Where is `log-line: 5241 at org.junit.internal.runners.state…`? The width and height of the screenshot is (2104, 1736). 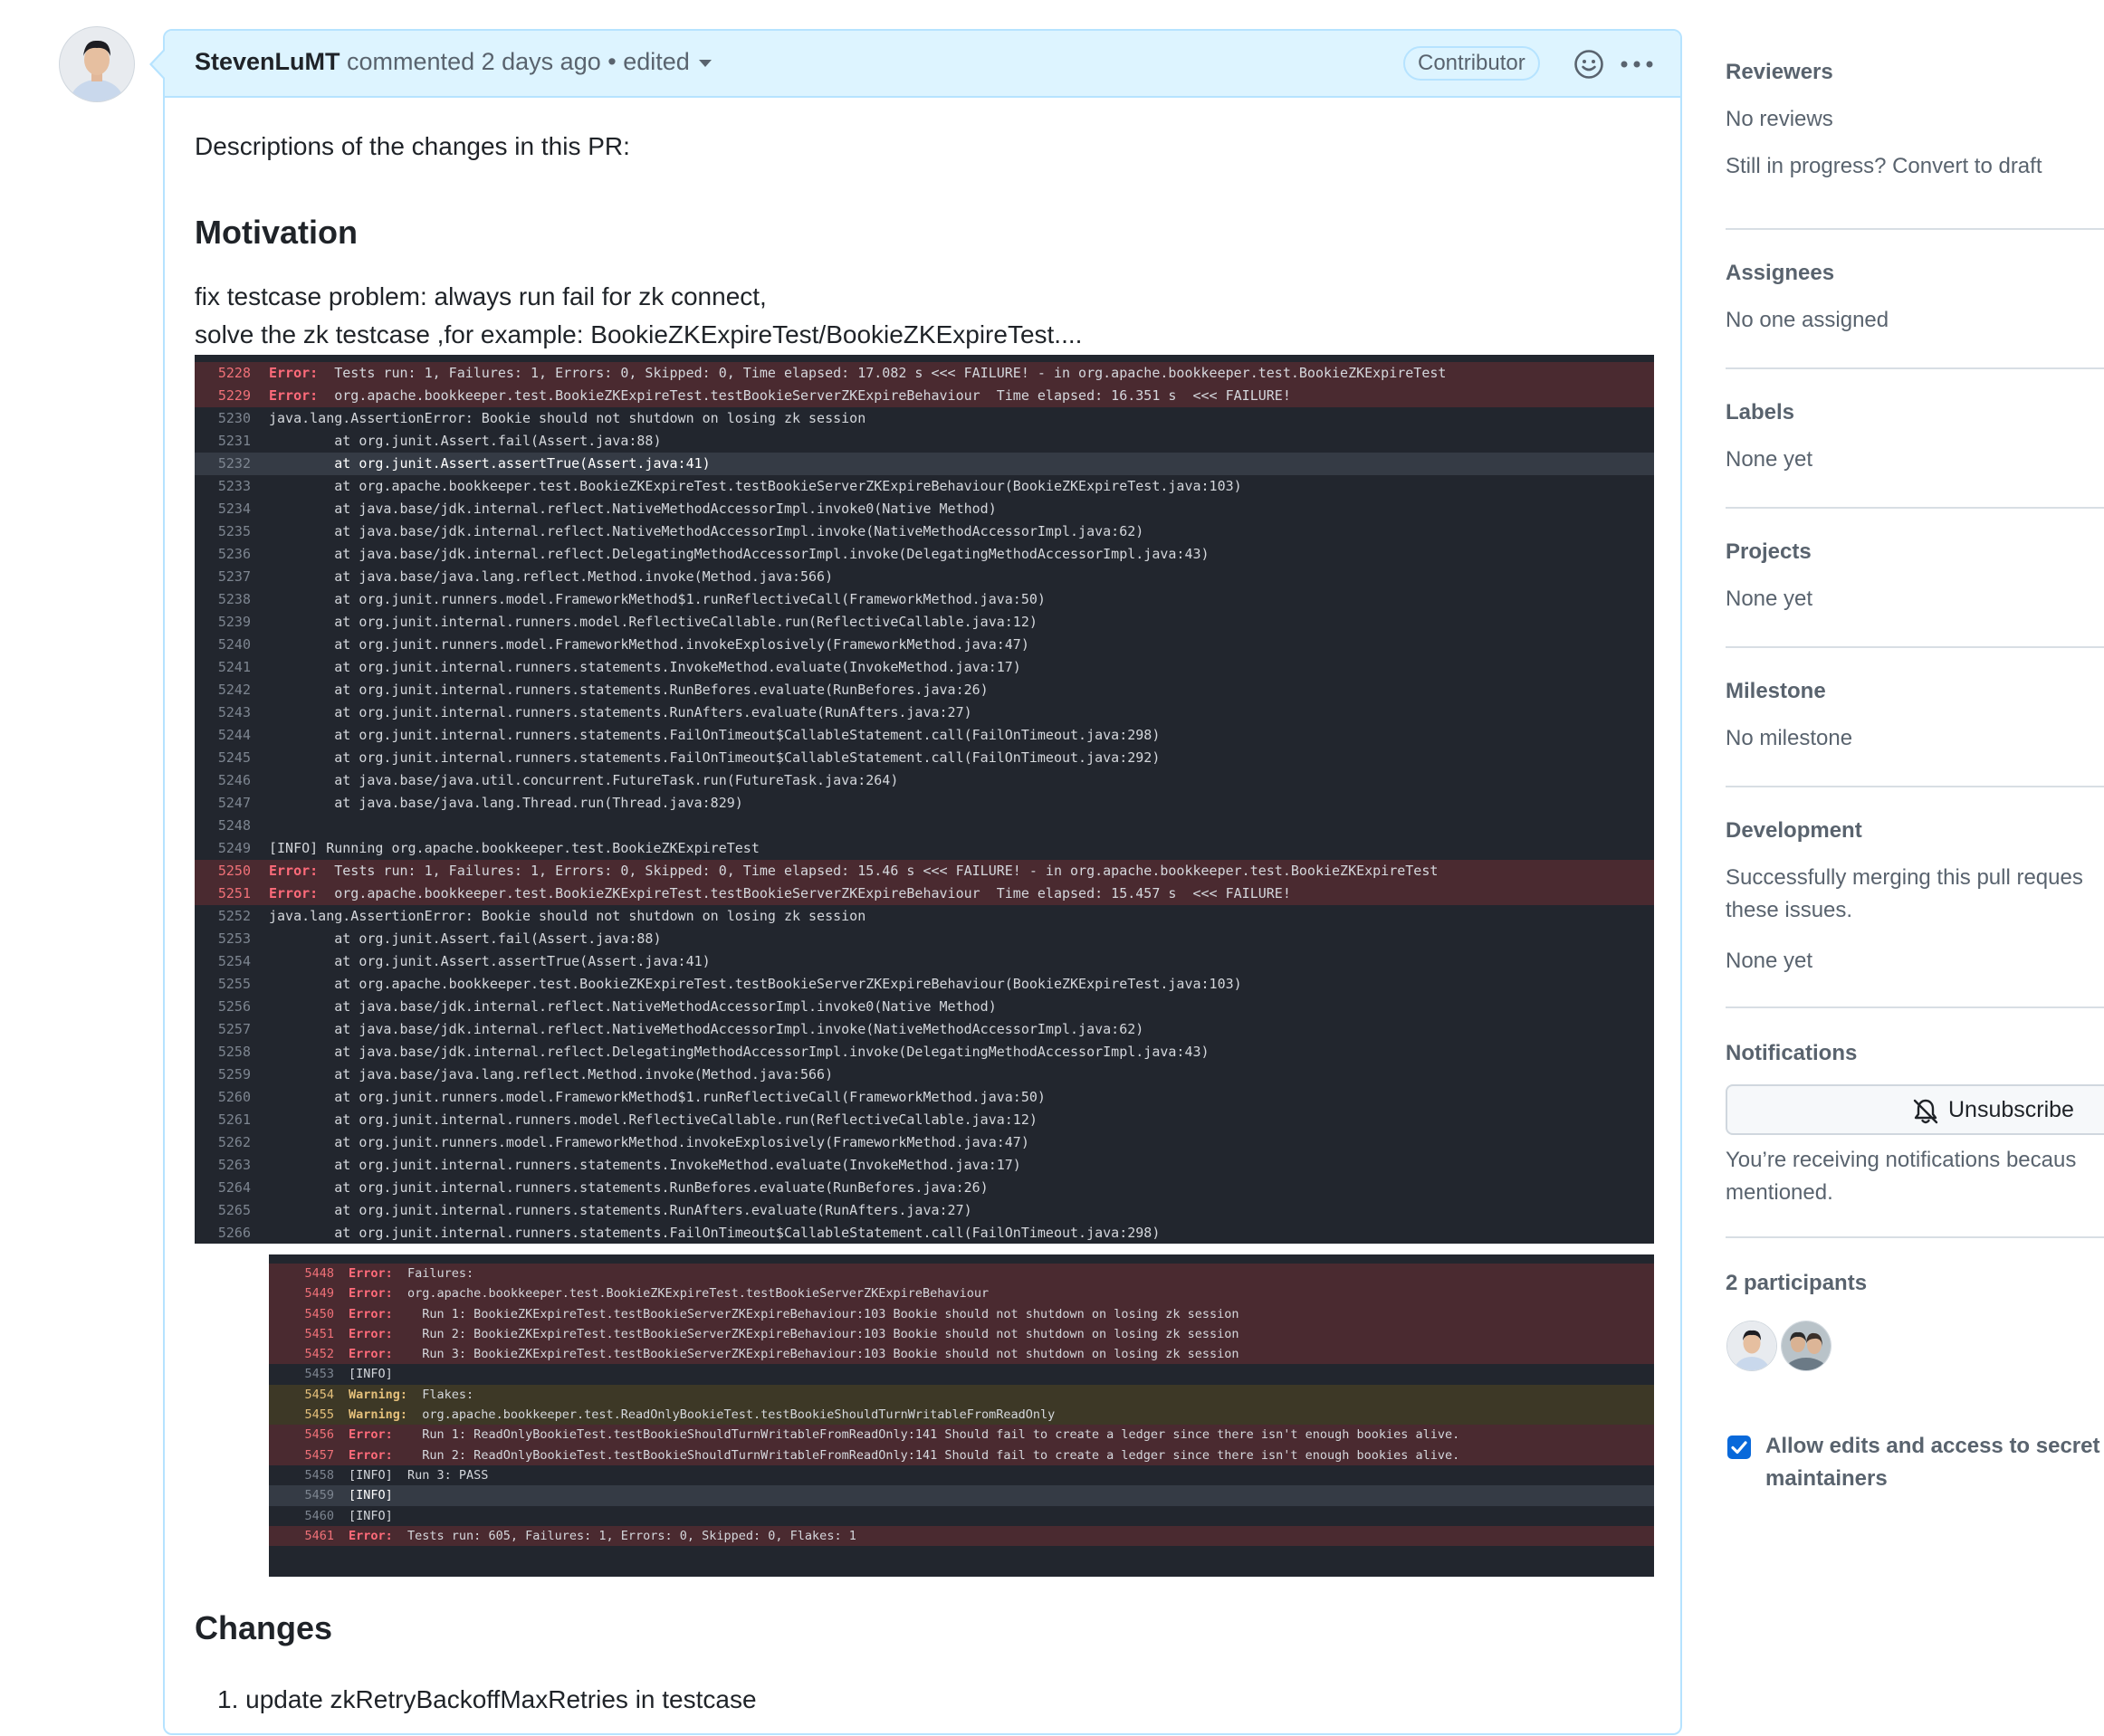 log-line: 5241 at org.junit.internal.runners.state… is located at coordinates (924, 667).